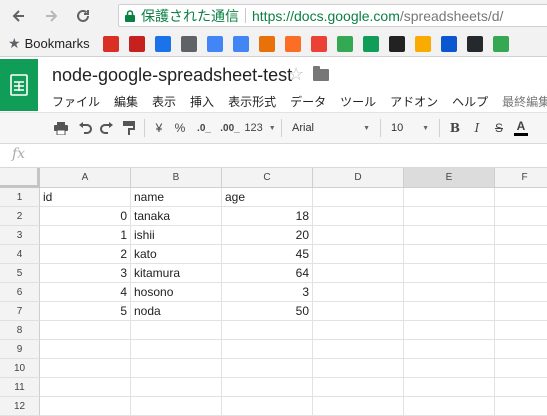 The height and width of the screenshot is (416, 547). Describe the element at coordinates (449, 311) in the screenshot. I see `cell-E7` at that location.